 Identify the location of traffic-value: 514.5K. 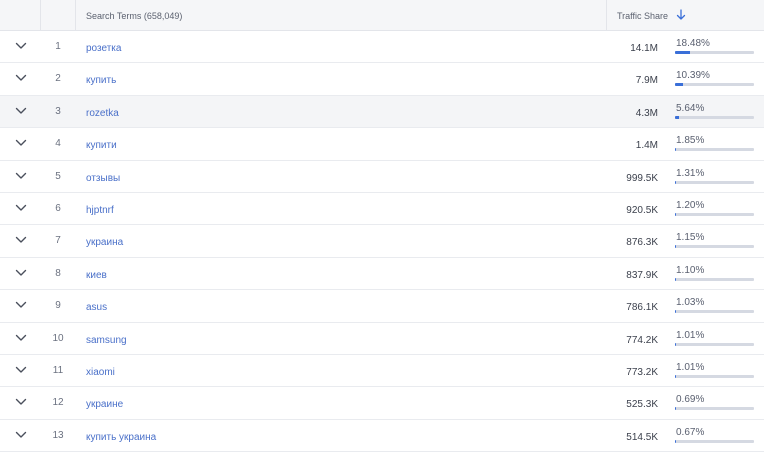
(642, 437).